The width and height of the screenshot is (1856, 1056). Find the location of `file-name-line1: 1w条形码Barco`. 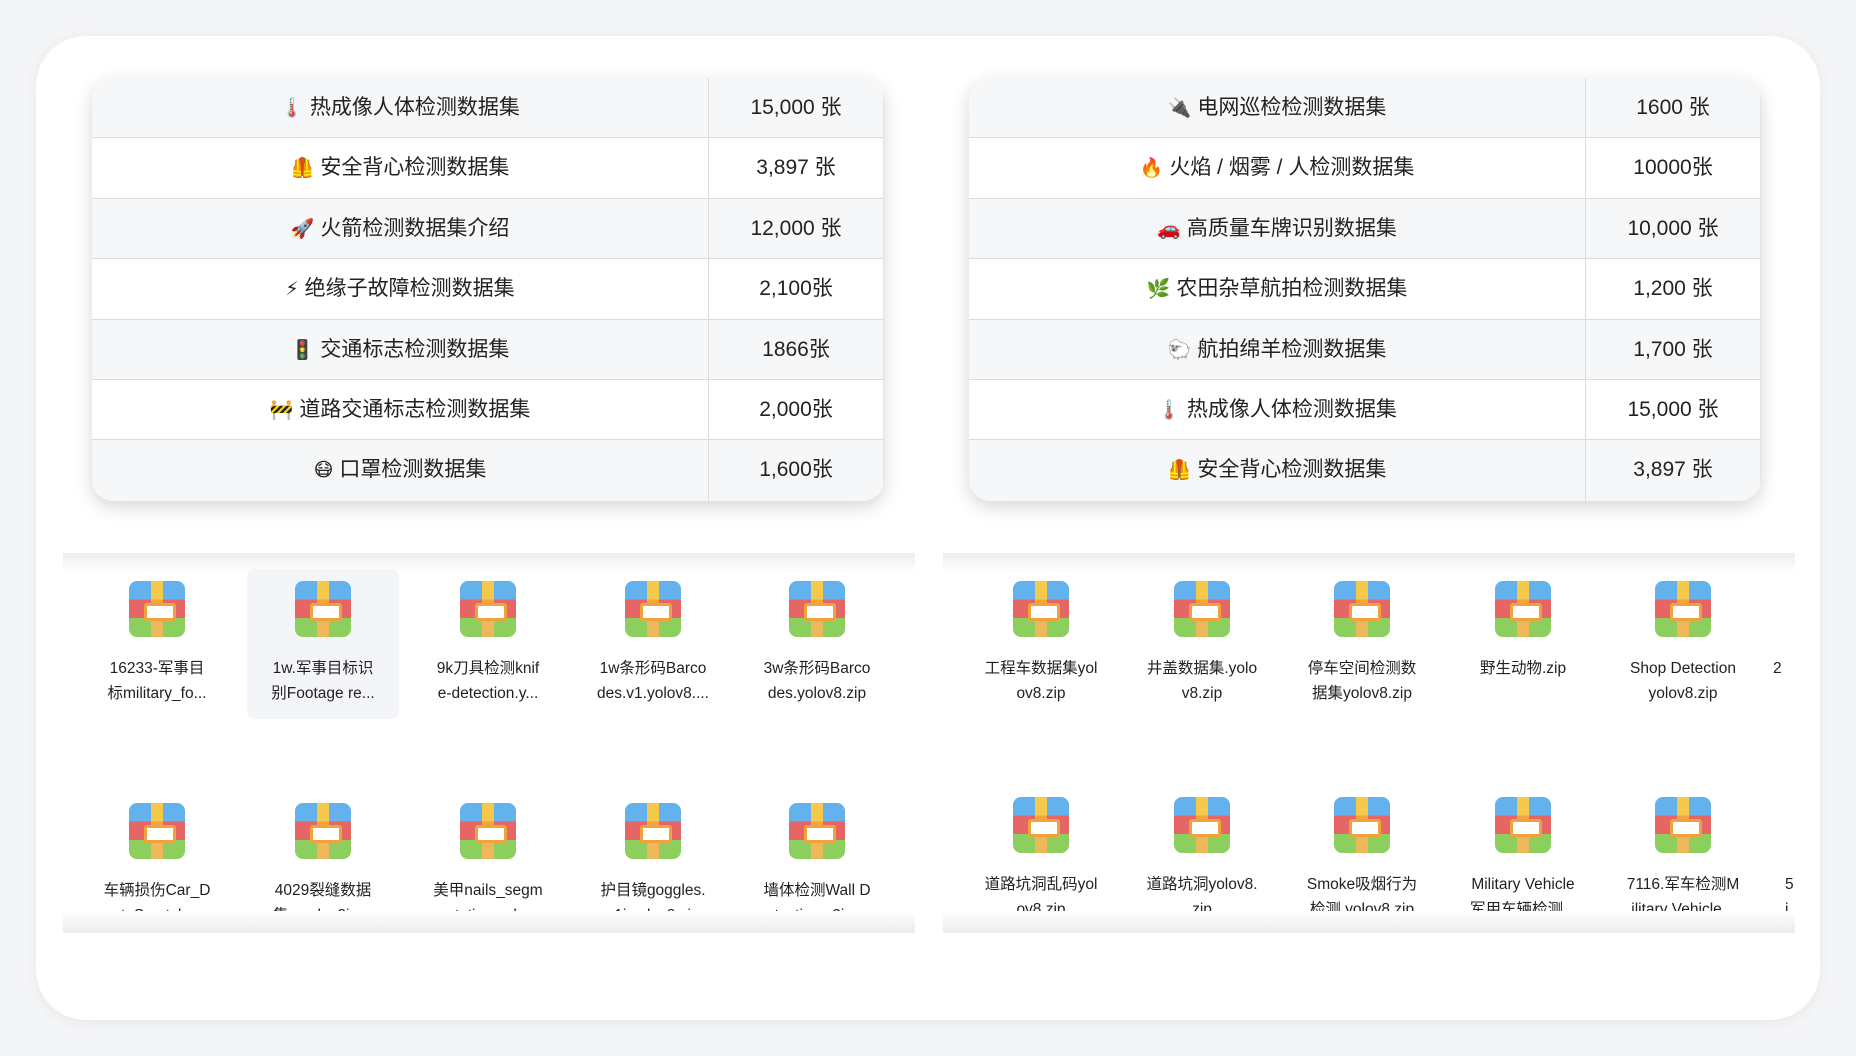

file-name-line1: 1w条形码Barco is located at coordinates (653, 668).